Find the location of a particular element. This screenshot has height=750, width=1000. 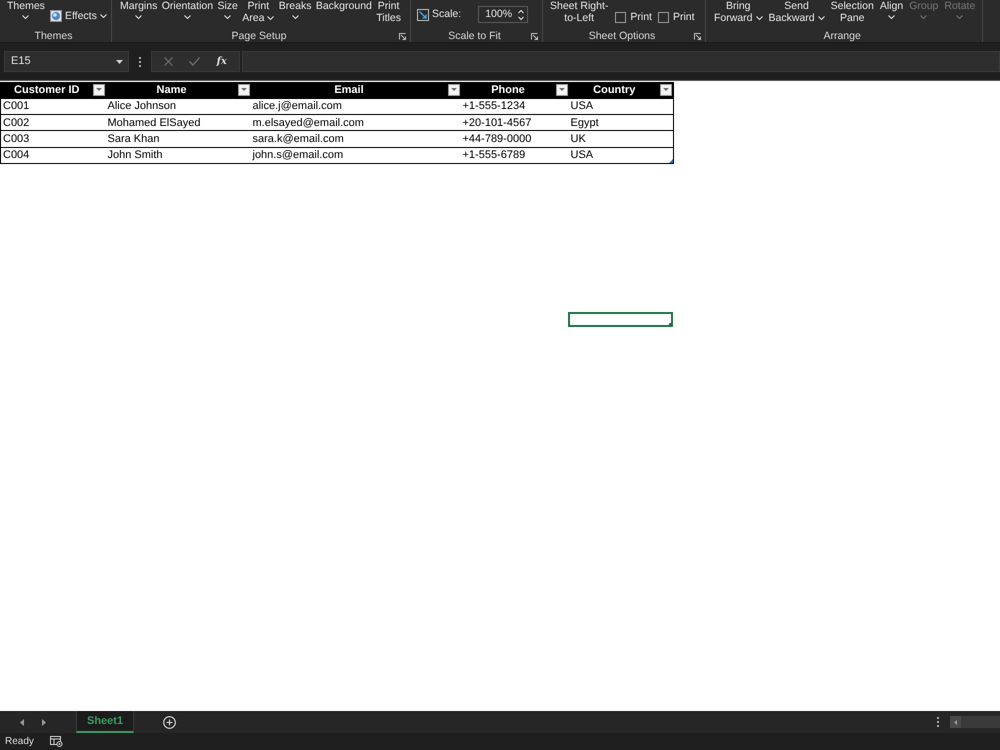

spin-arrows-icon is located at coordinates (521, 14).